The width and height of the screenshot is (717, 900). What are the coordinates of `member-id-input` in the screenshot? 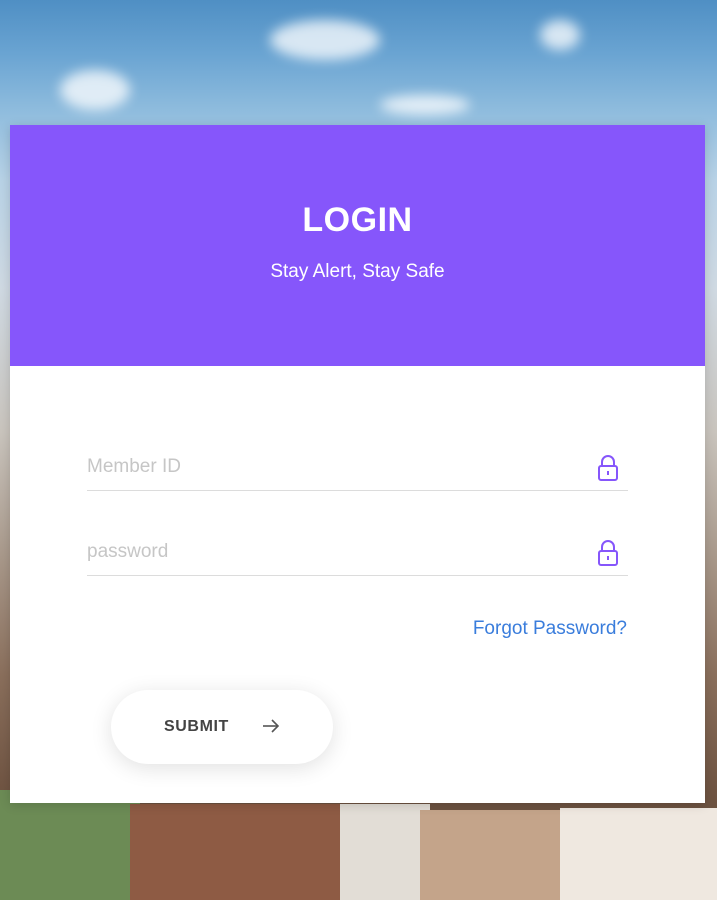 It's located at (332, 467).